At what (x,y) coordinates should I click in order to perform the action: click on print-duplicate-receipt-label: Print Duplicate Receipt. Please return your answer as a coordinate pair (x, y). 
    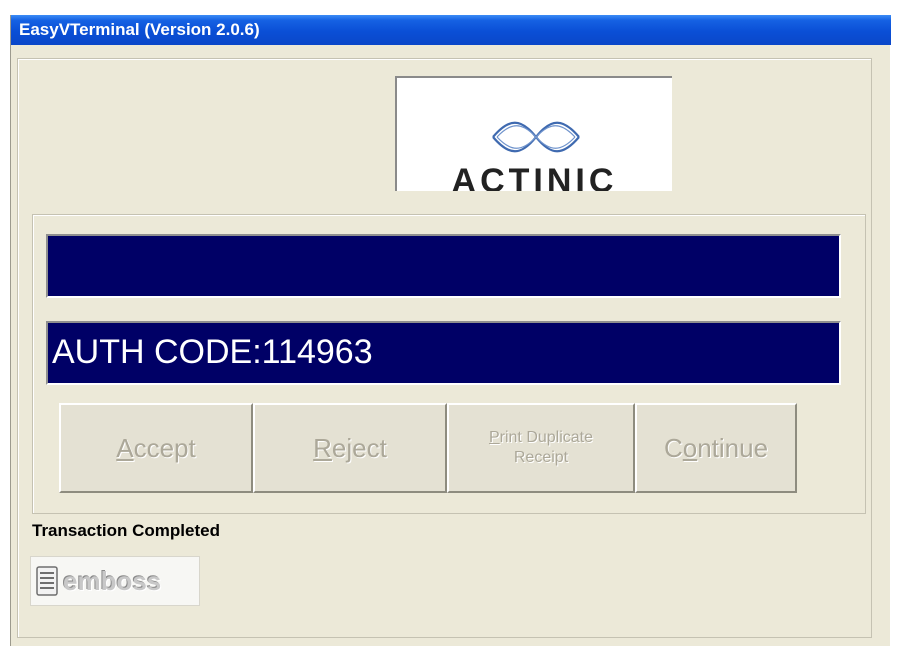
    Looking at the image, I should click on (541, 447).